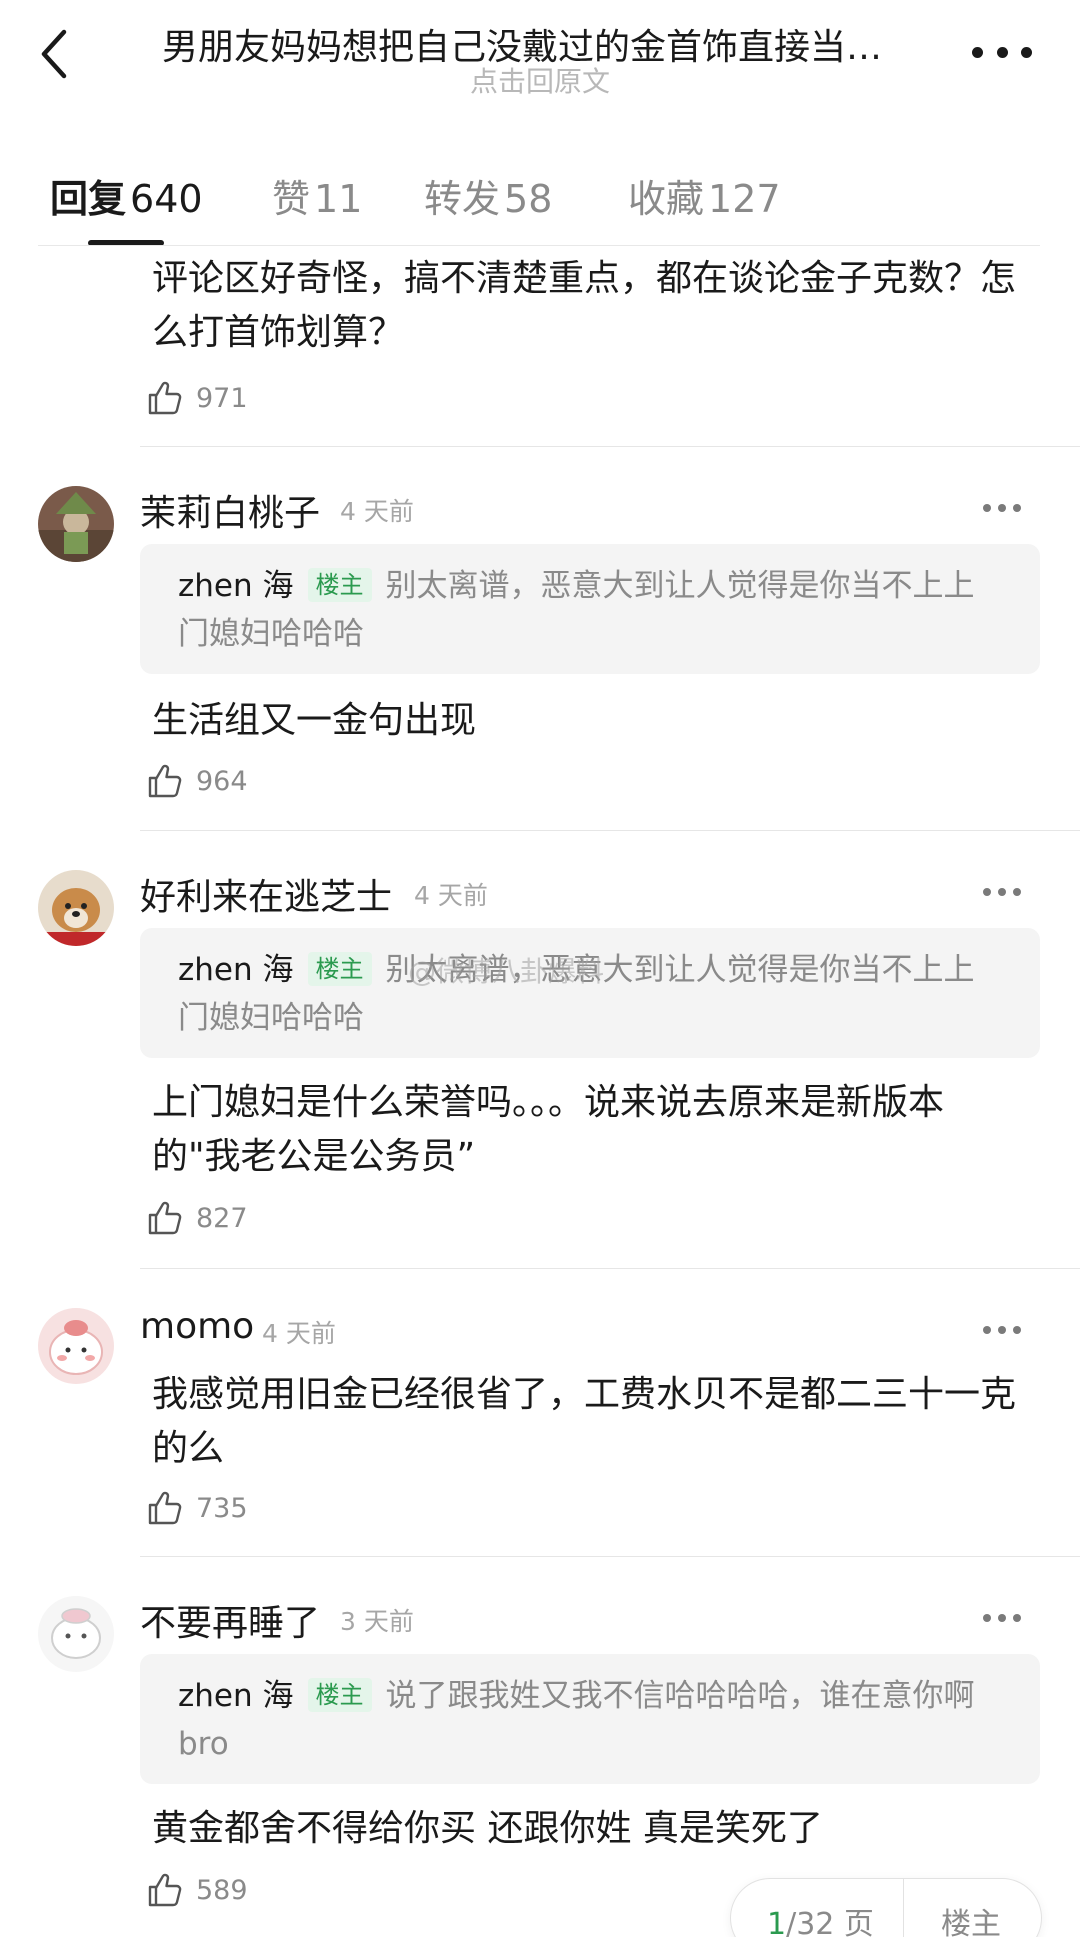  Describe the element at coordinates (88, 199) in the screenshot. I see `tab-label: 回复` at that location.